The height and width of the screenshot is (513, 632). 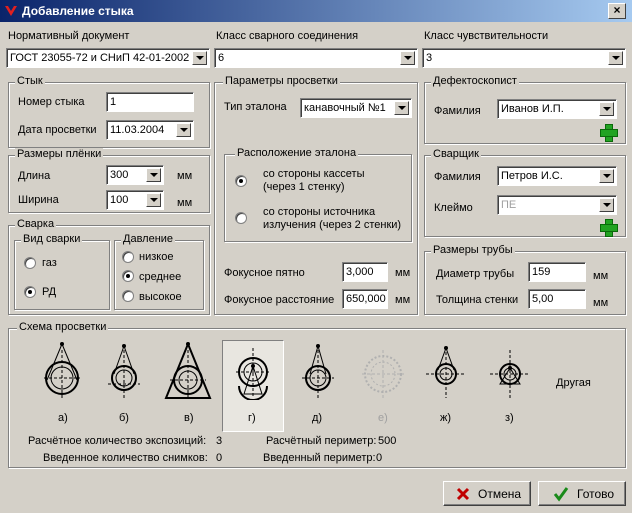 I want to click on welder-value: Петров И.С., so click(x=532, y=176).